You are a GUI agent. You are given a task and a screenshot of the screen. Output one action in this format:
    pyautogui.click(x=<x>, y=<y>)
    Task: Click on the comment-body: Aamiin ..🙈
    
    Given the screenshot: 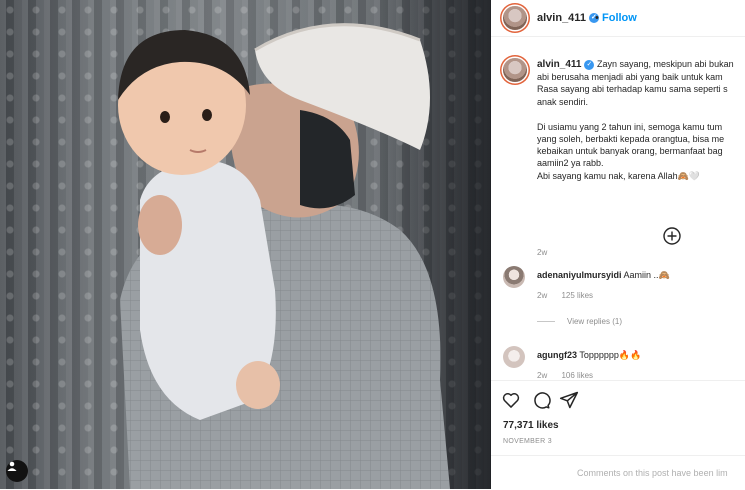 What is the action you would take?
    pyautogui.click(x=646, y=275)
    